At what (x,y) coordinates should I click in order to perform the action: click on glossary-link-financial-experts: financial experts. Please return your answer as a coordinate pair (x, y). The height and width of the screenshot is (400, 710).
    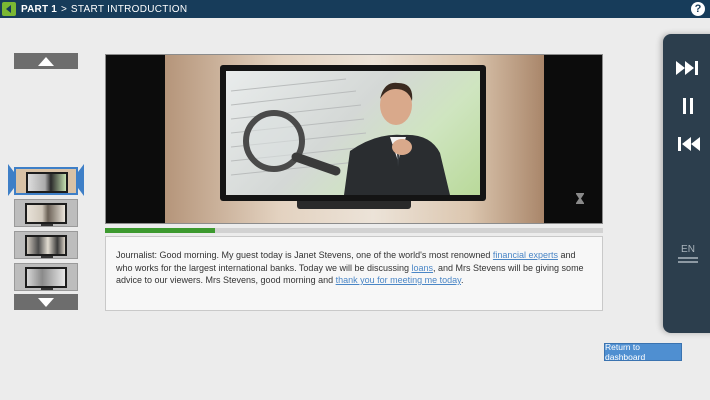
    Looking at the image, I should click on (525, 255).